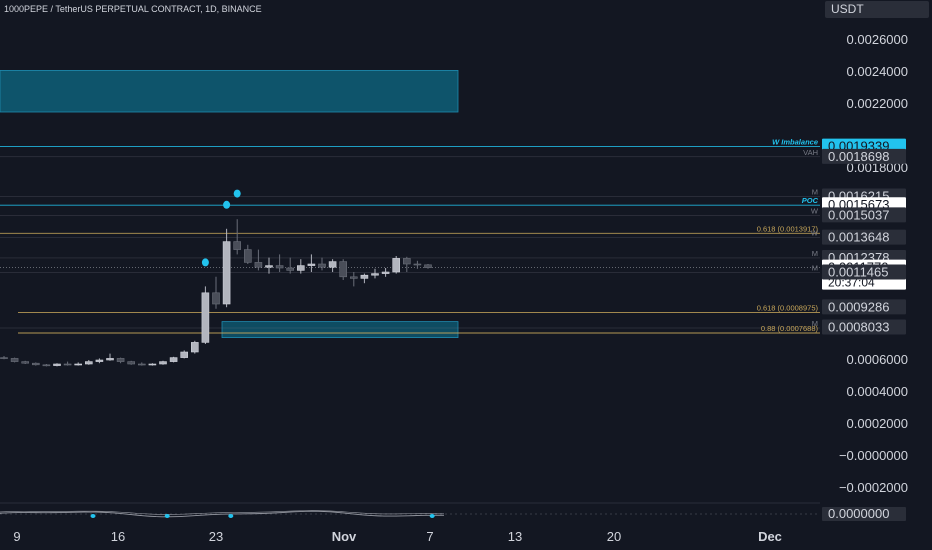  I want to click on time-axis: 9 16 23 Nov 7 13 20 Dec, so click(397, 536).